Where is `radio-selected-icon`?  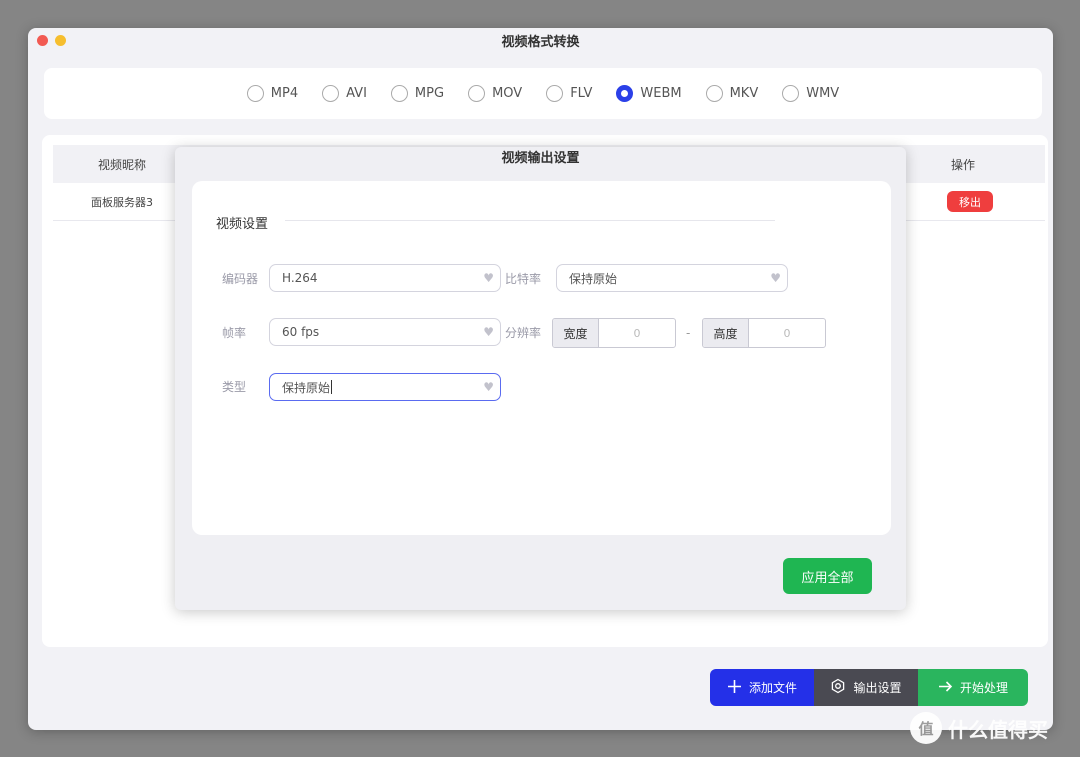
radio-selected-icon is located at coordinates (625, 93).